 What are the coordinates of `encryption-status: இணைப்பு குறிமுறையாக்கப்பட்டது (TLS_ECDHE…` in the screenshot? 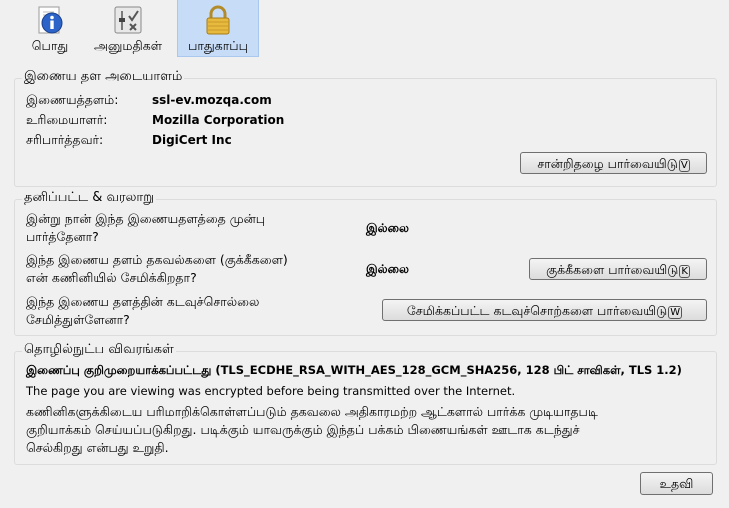 It's located at (354, 370).